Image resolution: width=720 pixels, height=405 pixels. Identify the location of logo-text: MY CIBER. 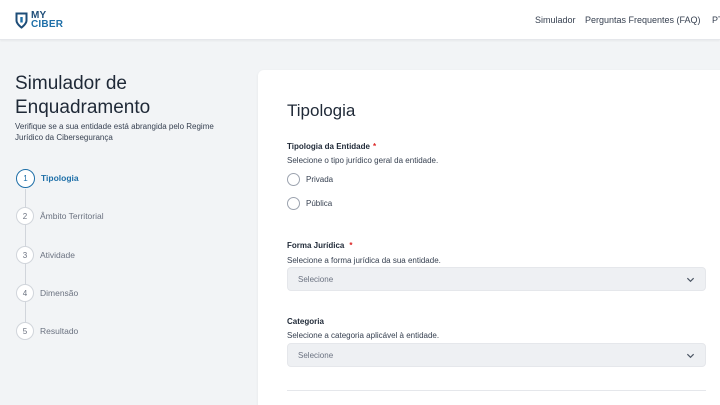
(47, 20).